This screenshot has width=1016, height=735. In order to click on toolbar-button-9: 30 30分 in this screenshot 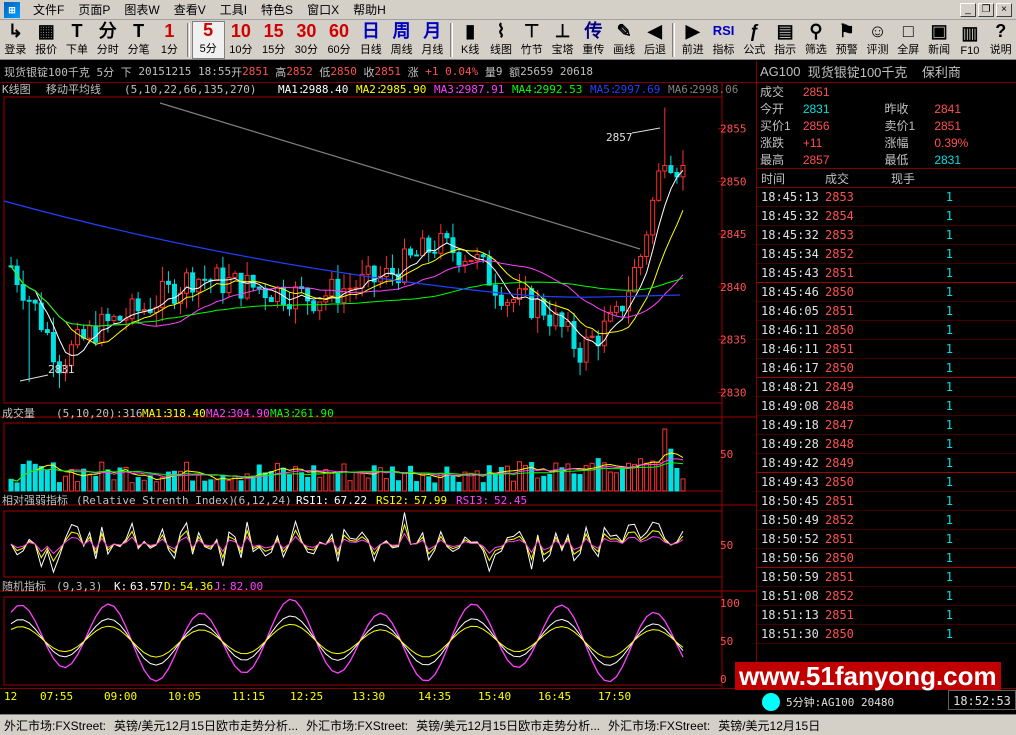, I will do `click(306, 40)`.